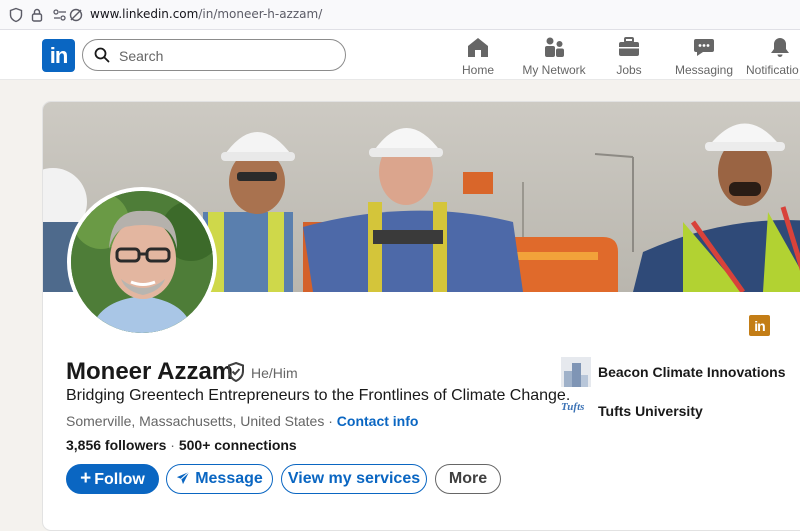 This screenshot has height=531, width=800. Describe the element at coordinates (692, 372) in the screenshot. I see `org-beacon-name: Beacon Climate Innovations` at that location.